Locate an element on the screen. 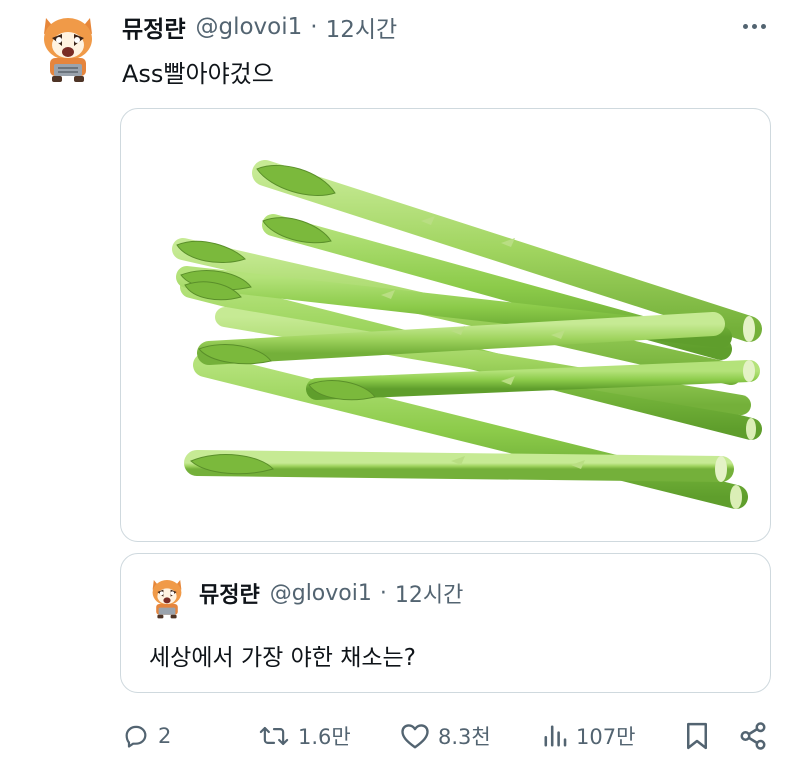  heart-icon is located at coordinates (415, 736).